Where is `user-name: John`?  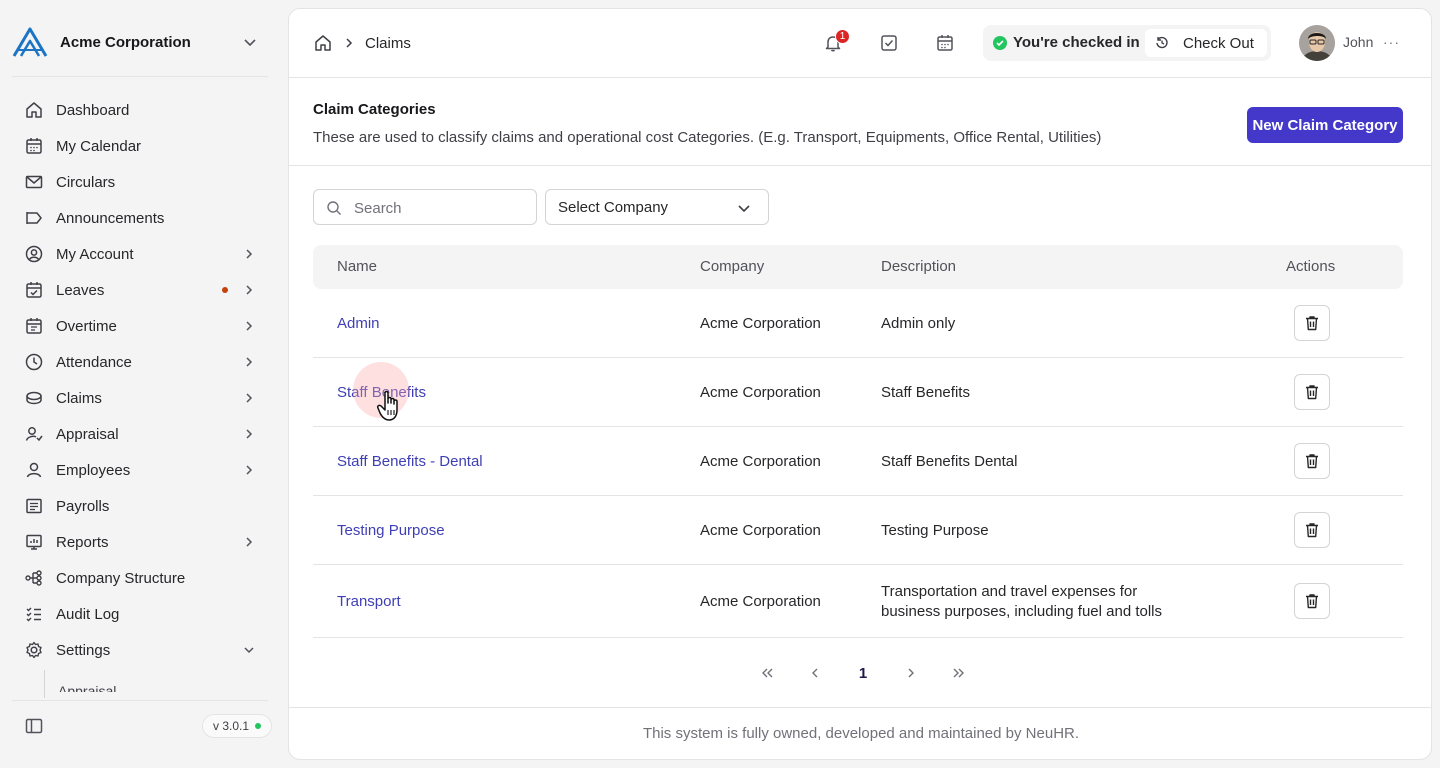 user-name: John is located at coordinates (1358, 42).